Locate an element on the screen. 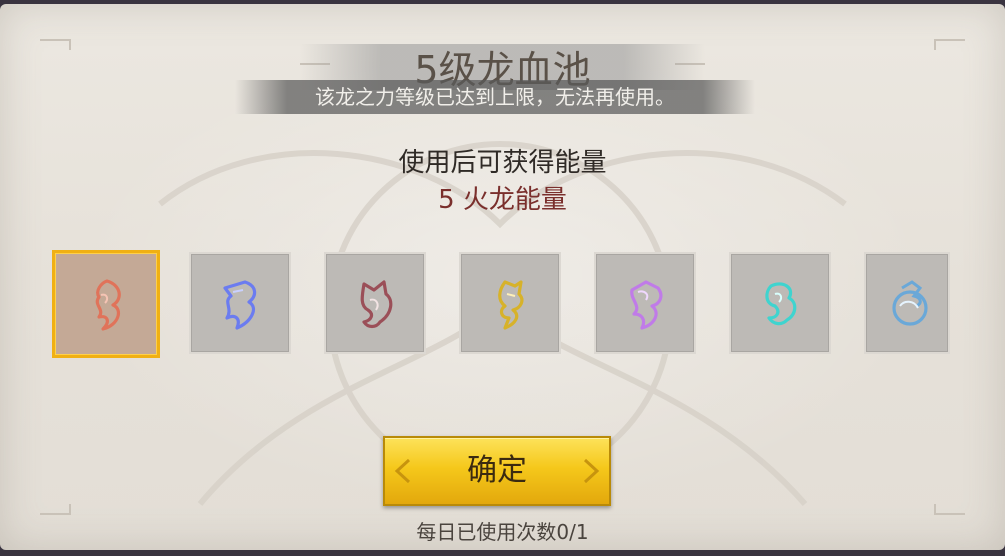 This screenshot has height=556, width=1005. dragon-slot-fire is located at coordinates (106, 304).